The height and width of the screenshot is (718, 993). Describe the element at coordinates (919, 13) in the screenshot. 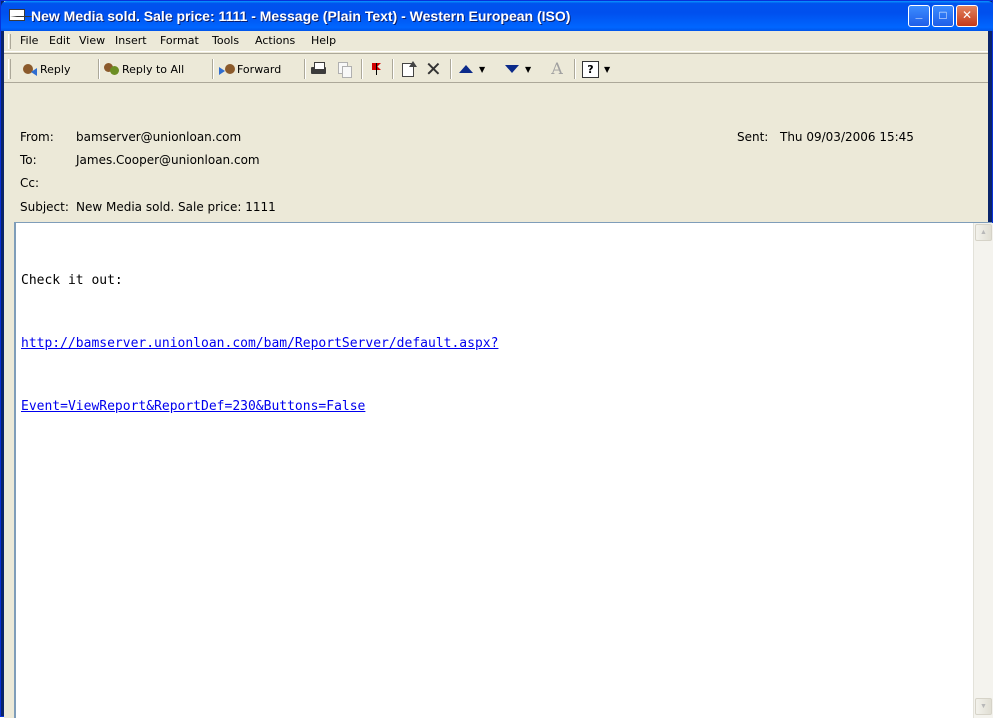

I see `minimize-icon: _` at that location.